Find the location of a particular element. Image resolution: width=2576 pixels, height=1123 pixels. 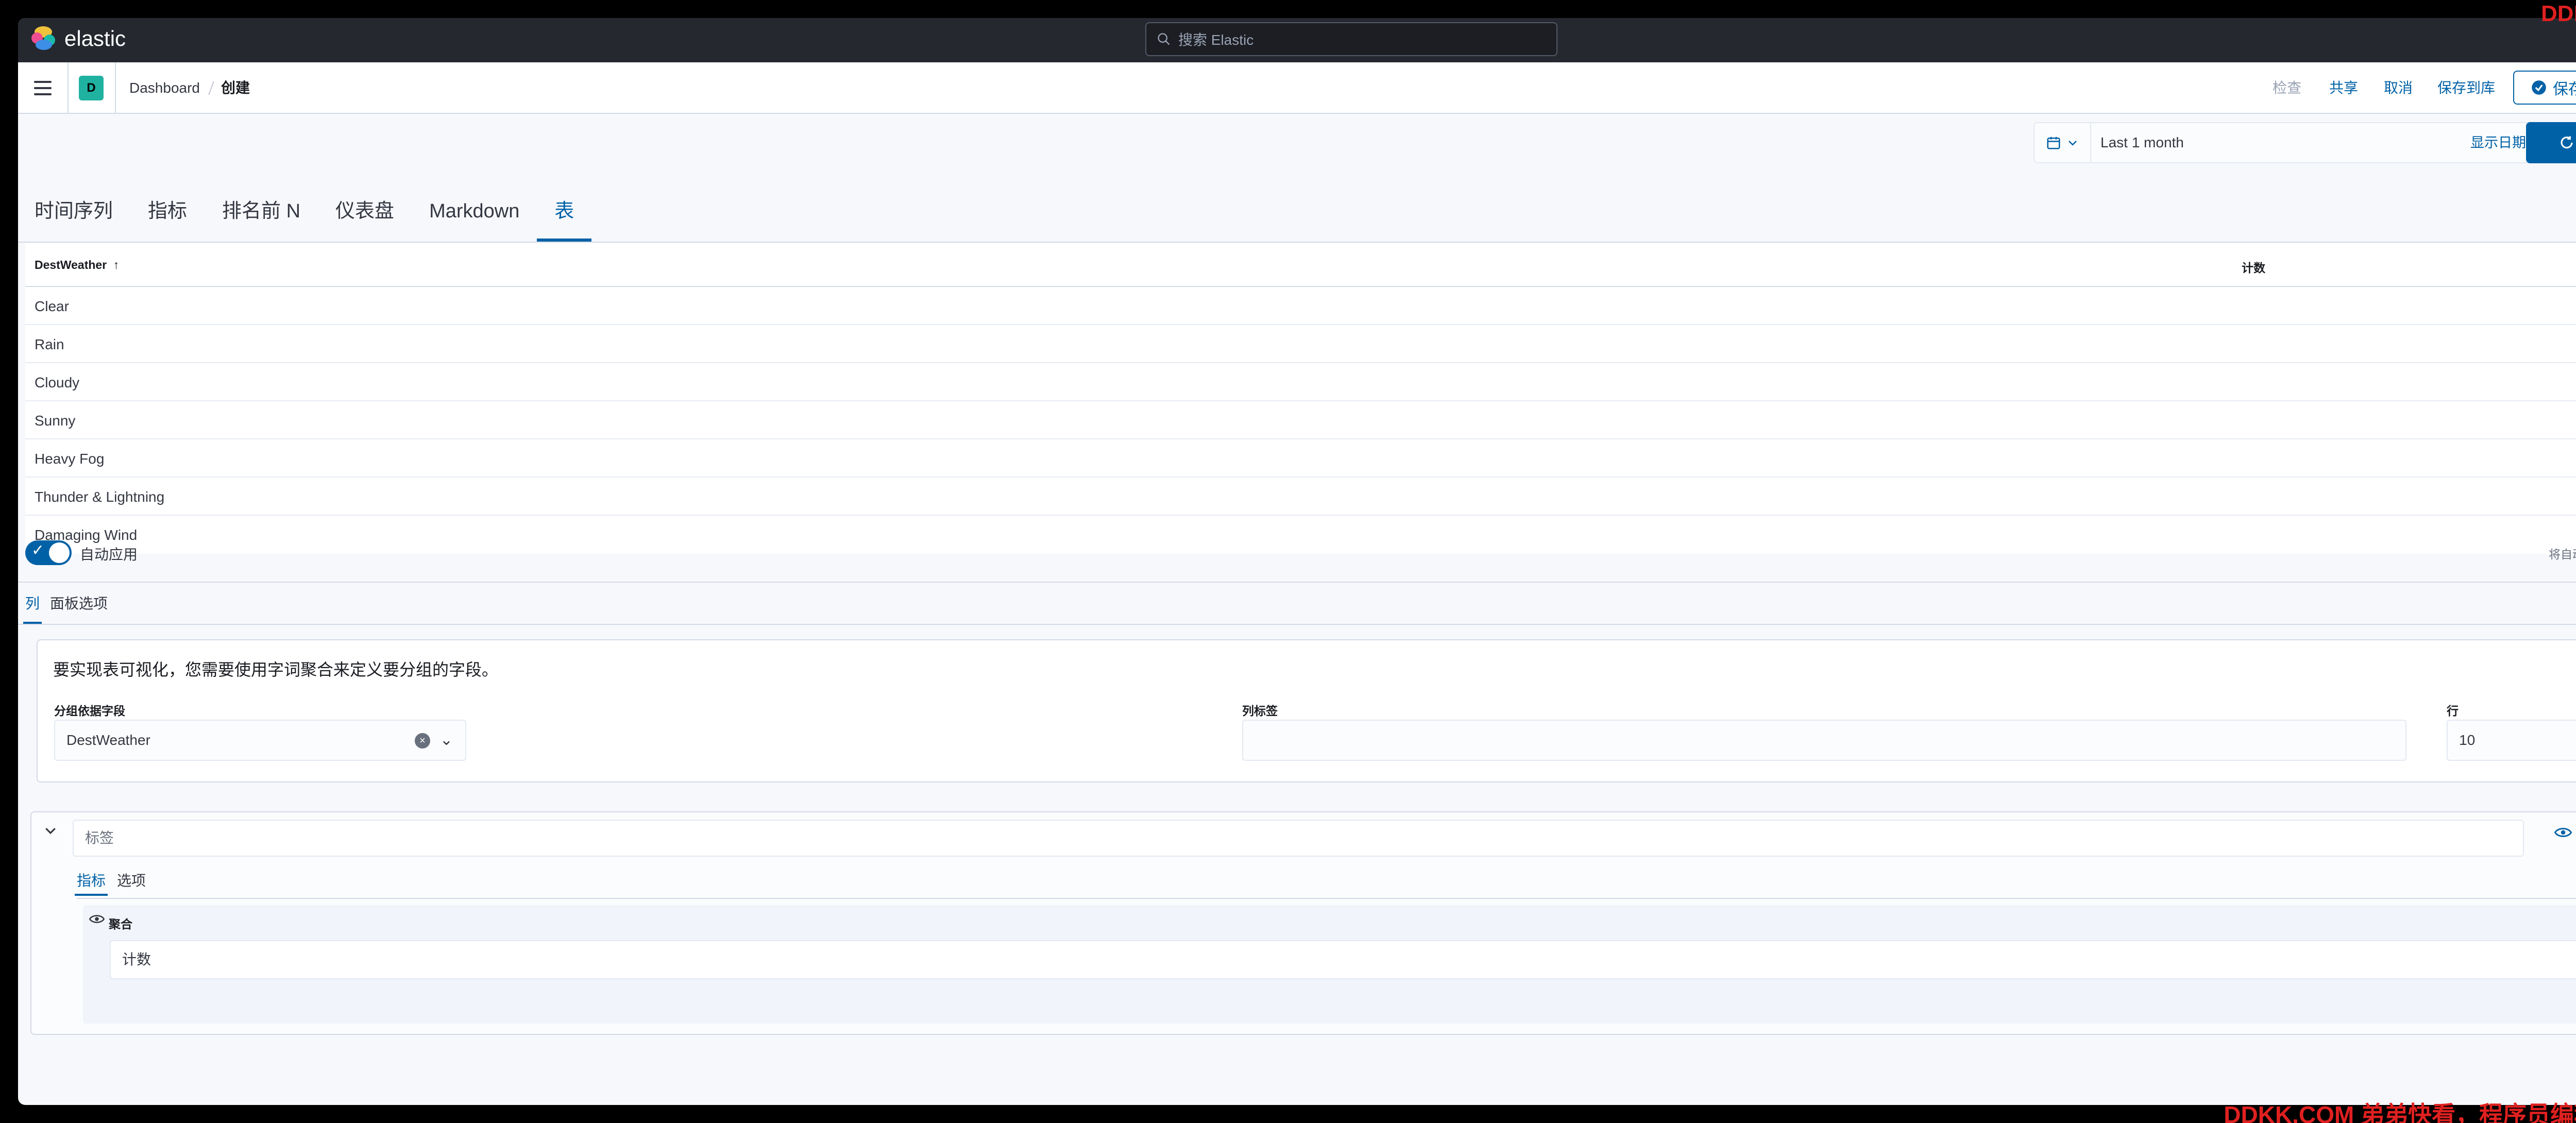

auto-apply-toggle: ✓ is located at coordinates (48, 552).